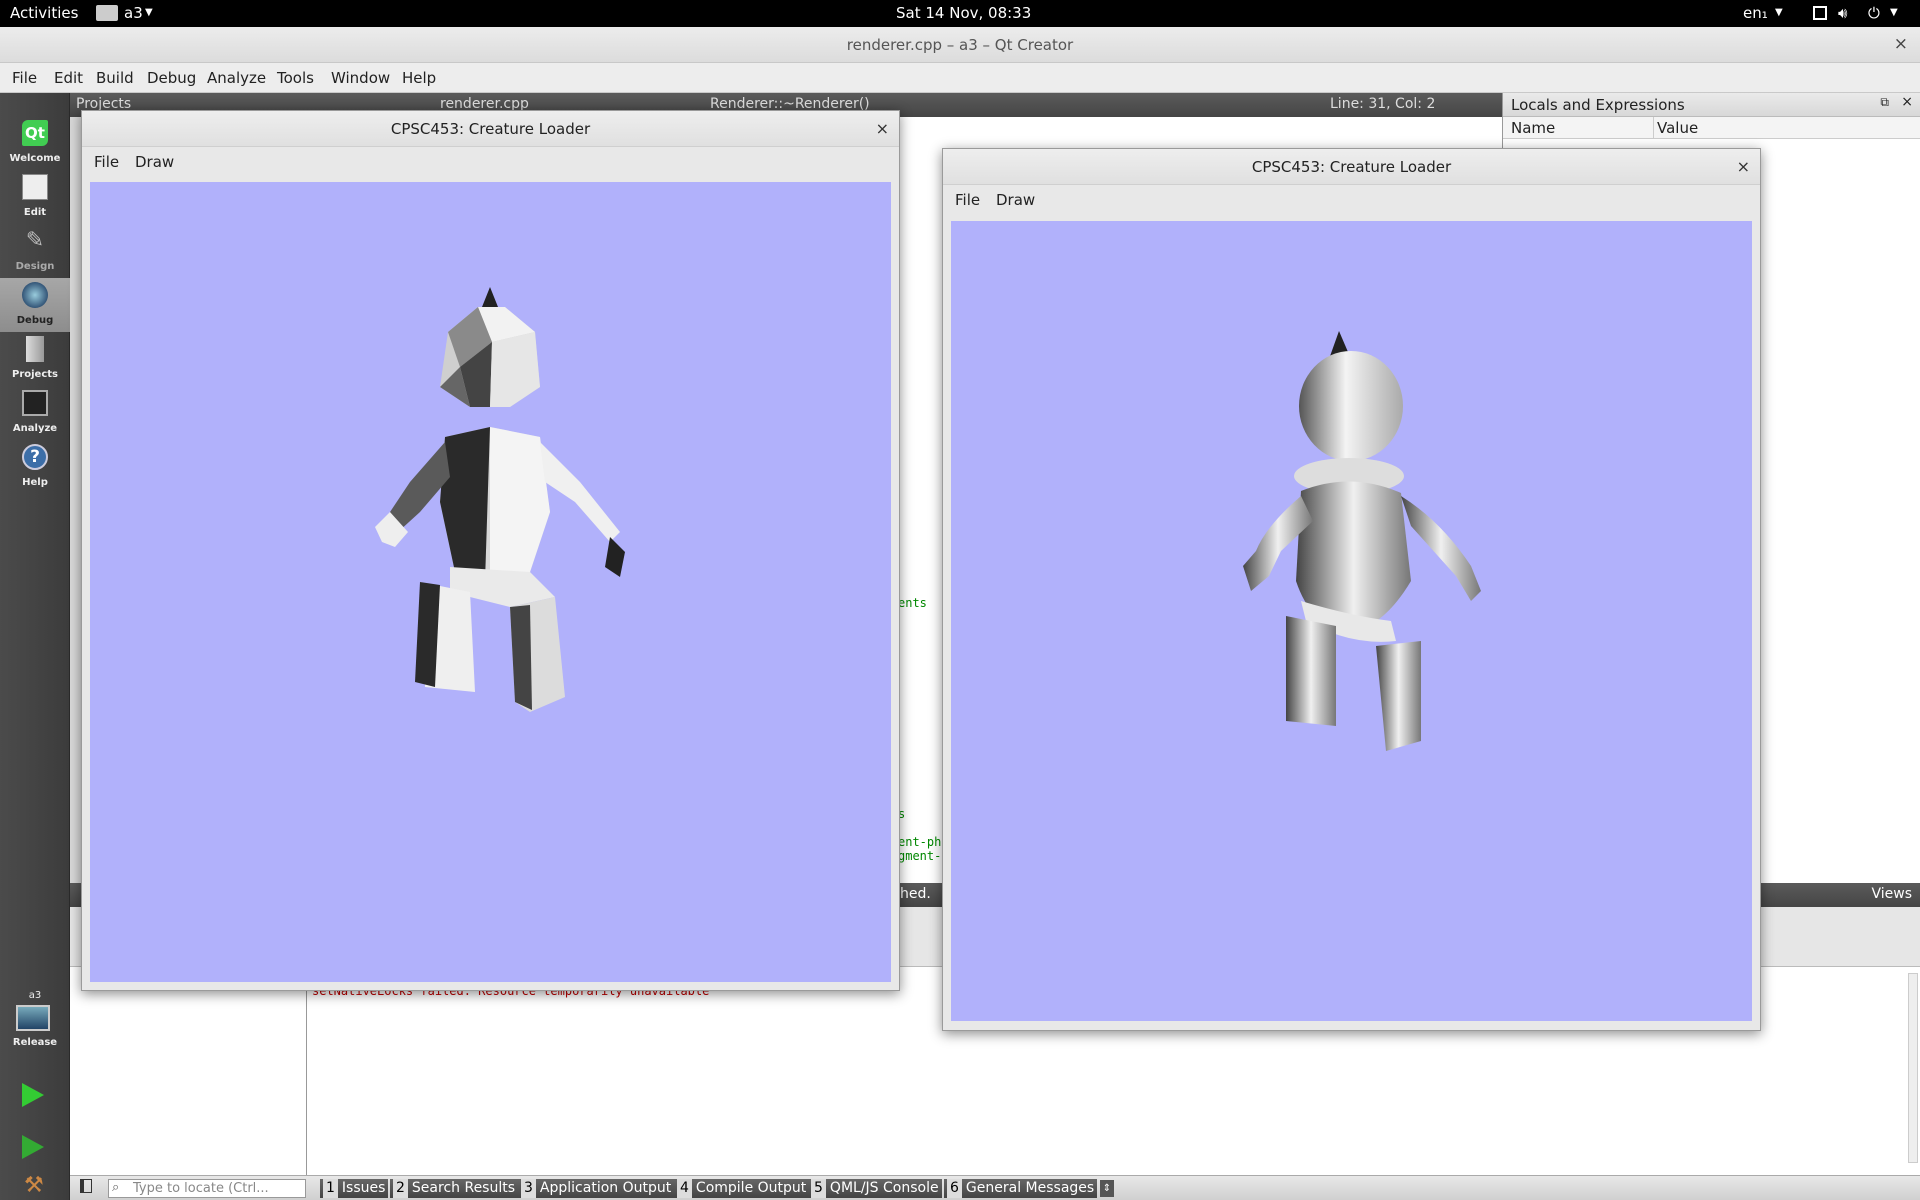 This screenshot has height=1200, width=1920. I want to click on views-button: Views, so click(1891, 894).